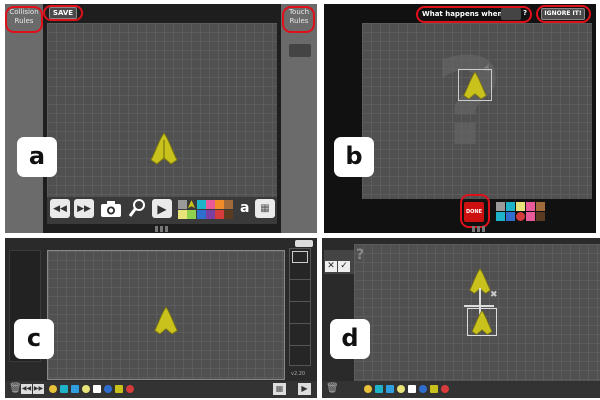 This screenshot has width=600, height=400. I want to click on panel-label-a: a, so click(37, 157).